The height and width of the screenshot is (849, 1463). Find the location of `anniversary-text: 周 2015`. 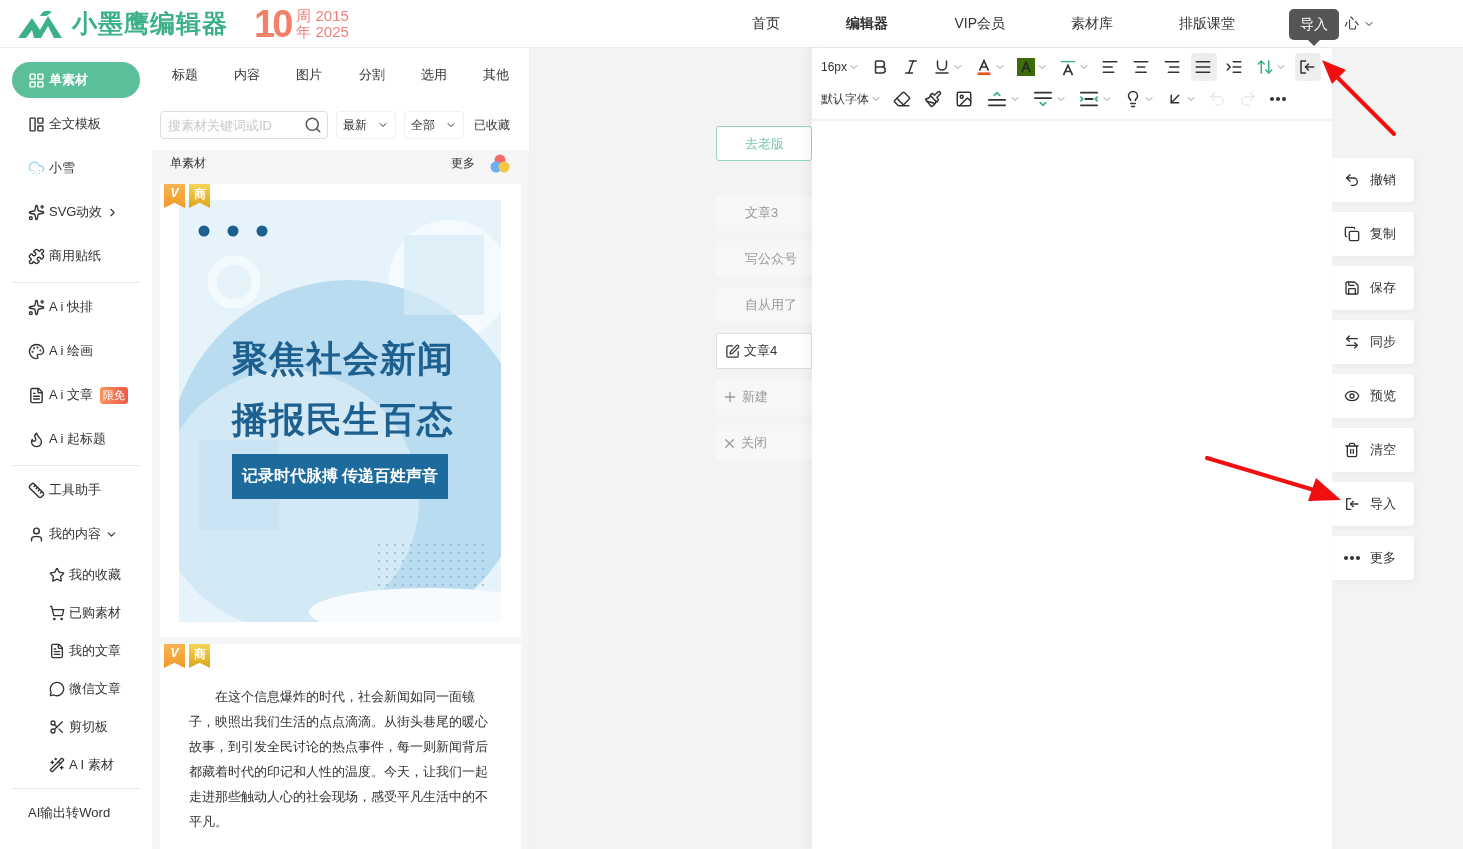

anniversary-text: 周 2015 is located at coordinates (322, 15).